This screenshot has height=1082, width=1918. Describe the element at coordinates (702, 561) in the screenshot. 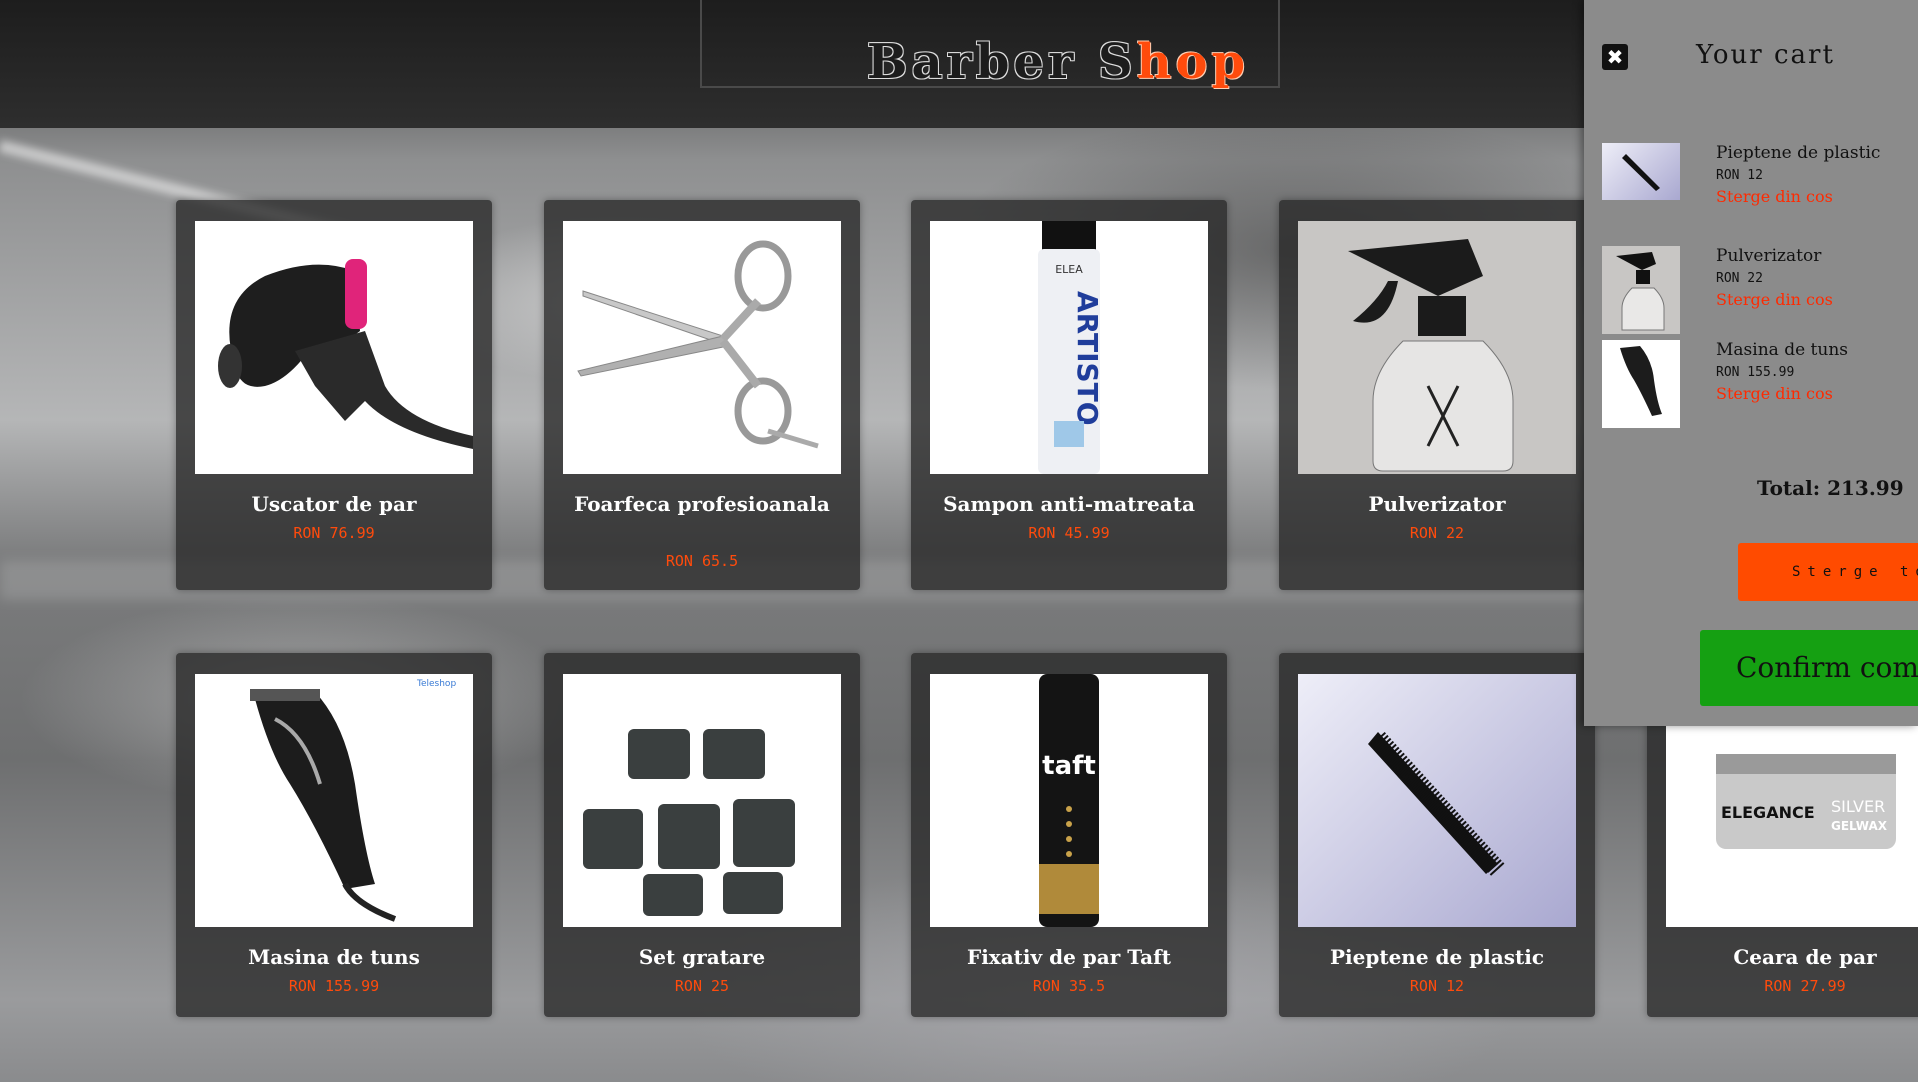

I see `product-price: RON 65.5` at that location.